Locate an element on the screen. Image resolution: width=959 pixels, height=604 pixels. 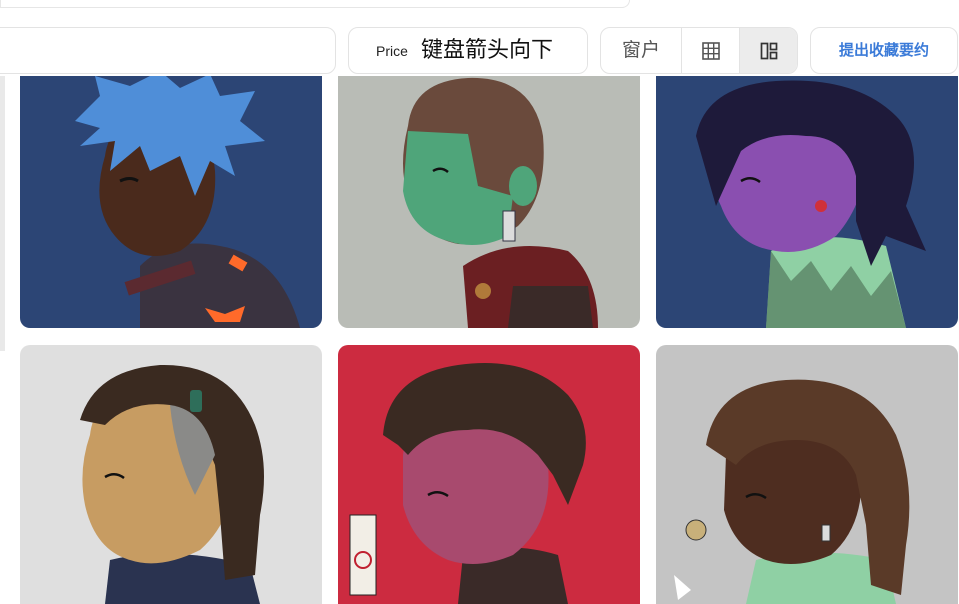
make-collection-offer-button: 提出收藏要约 is located at coordinates (884, 50).